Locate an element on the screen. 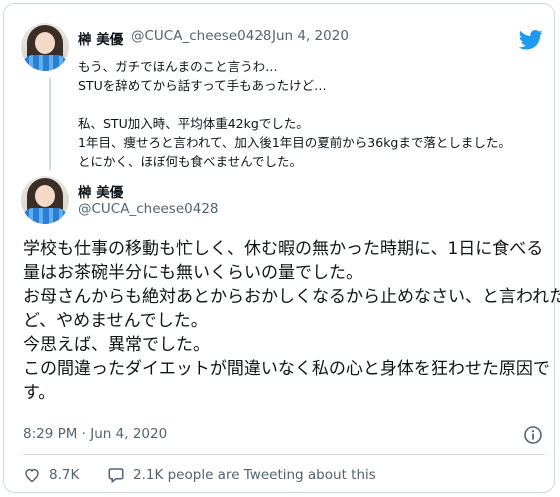 Image resolution: width=560 pixels, height=497 pixels. tweeting-about-text: 2.1K people are Tweeting about this is located at coordinates (254, 475).